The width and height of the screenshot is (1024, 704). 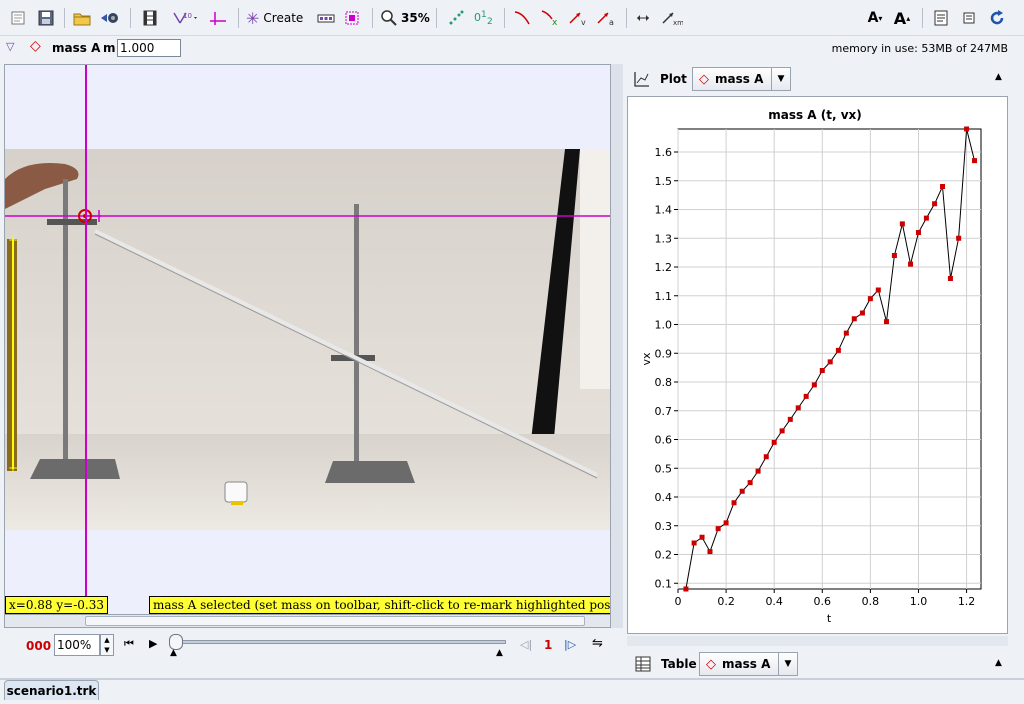 What do you see at coordinates (902, 18) in the screenshot?
I see `font-larger-icon: A ▴` at bounding box center [902, 18].